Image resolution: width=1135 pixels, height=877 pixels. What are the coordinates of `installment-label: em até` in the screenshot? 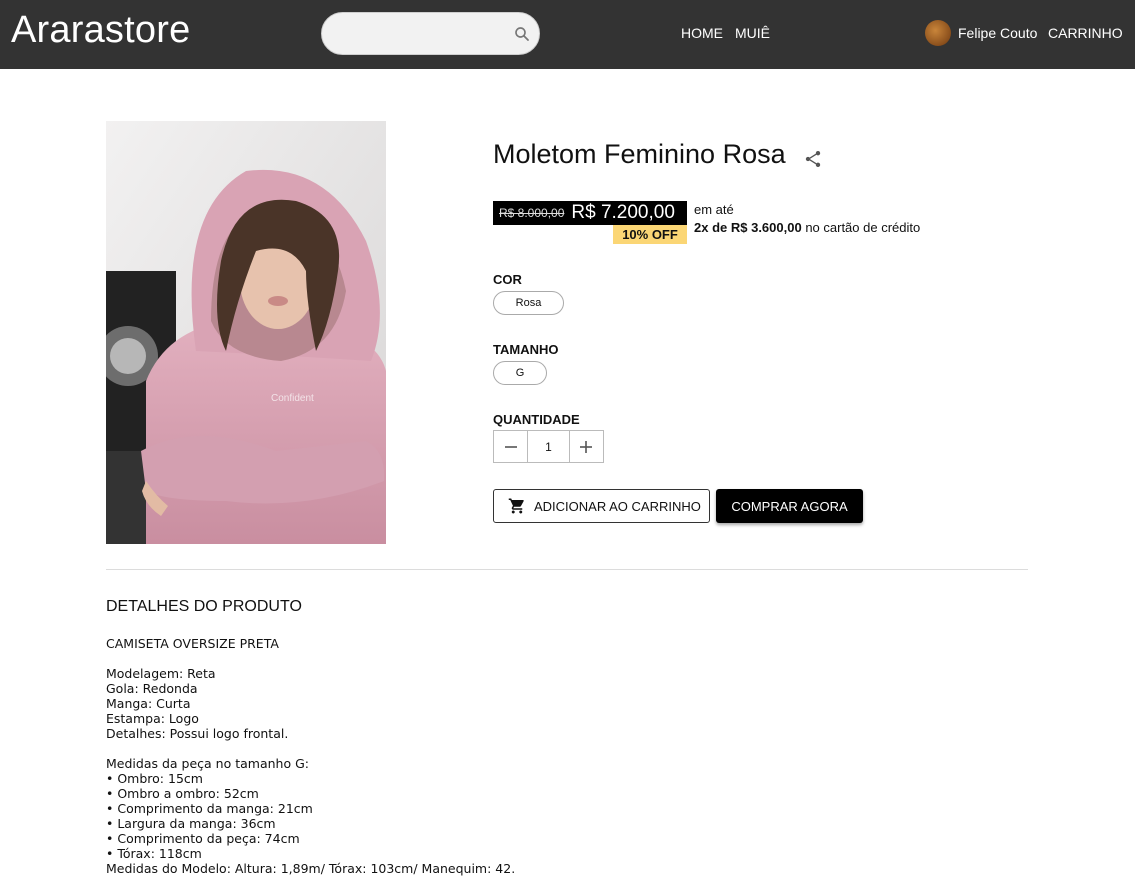 It's located at (714, 209).